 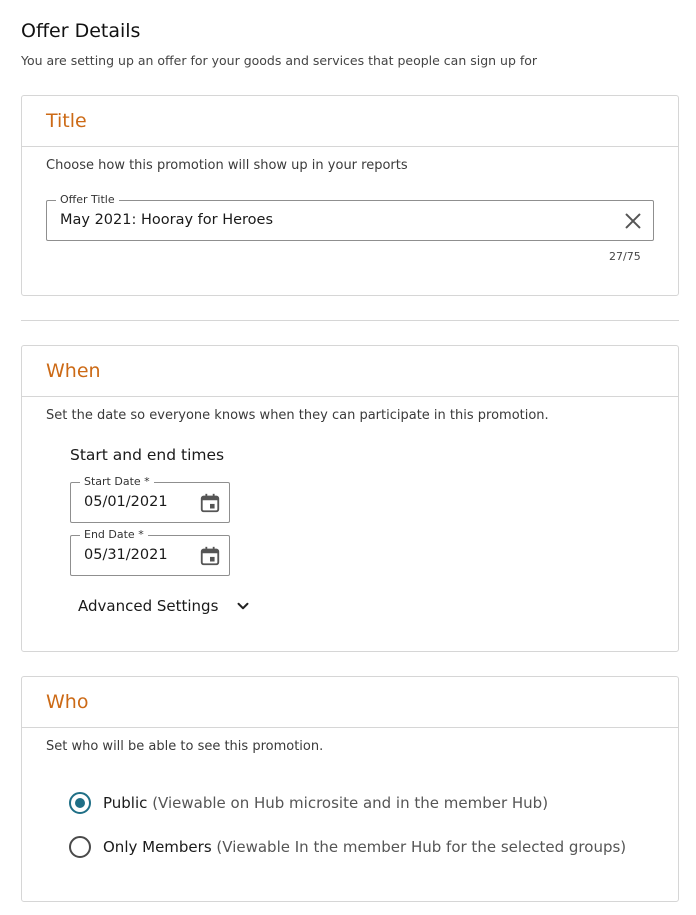 I want to click on end-date-value: 05/31/2021, so click(x=126, y=555).